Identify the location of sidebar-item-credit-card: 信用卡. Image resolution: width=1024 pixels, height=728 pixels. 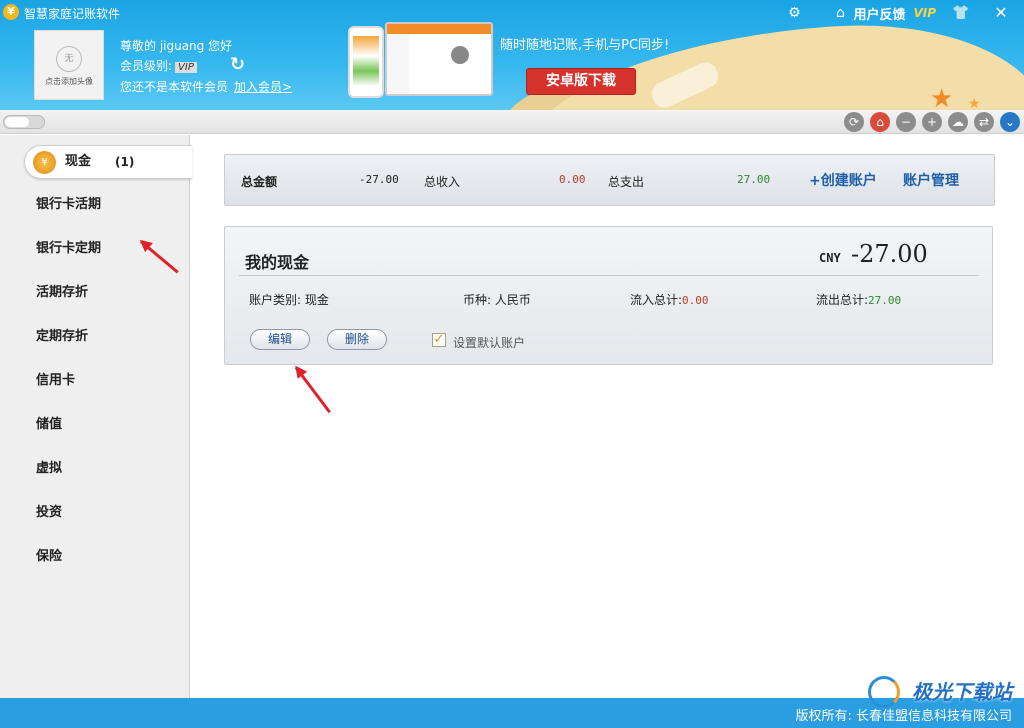
(95, 381).